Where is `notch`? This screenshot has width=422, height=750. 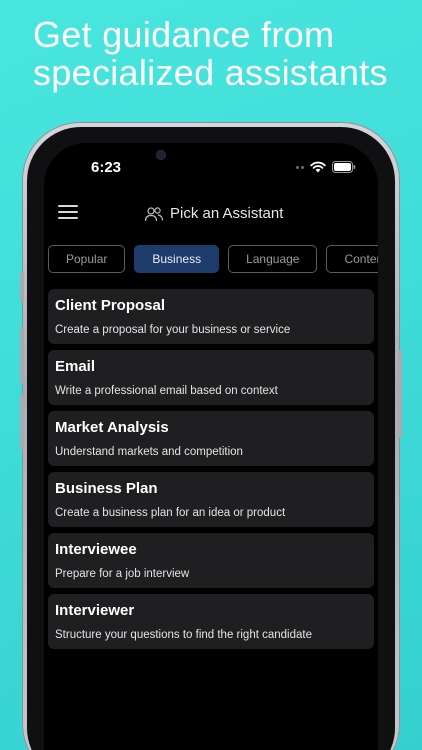
notch is located at coordinates (211, 158).